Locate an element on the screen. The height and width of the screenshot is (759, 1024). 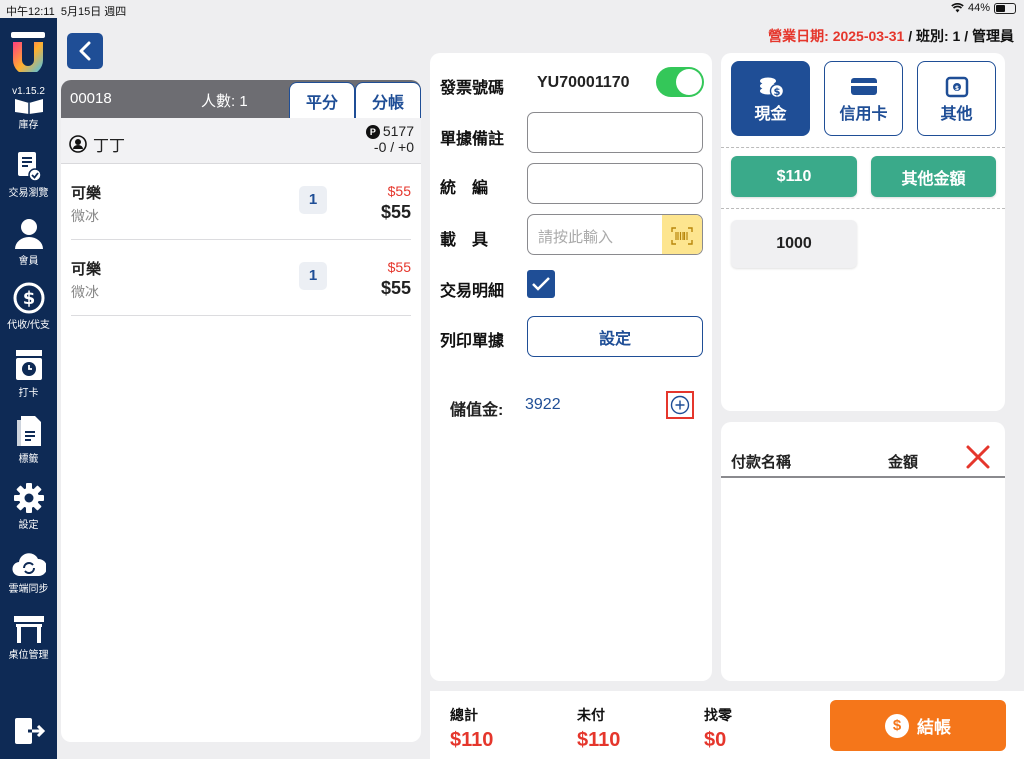
sidebar-item-labels: 標籤 is located at coordinates (28, 439).